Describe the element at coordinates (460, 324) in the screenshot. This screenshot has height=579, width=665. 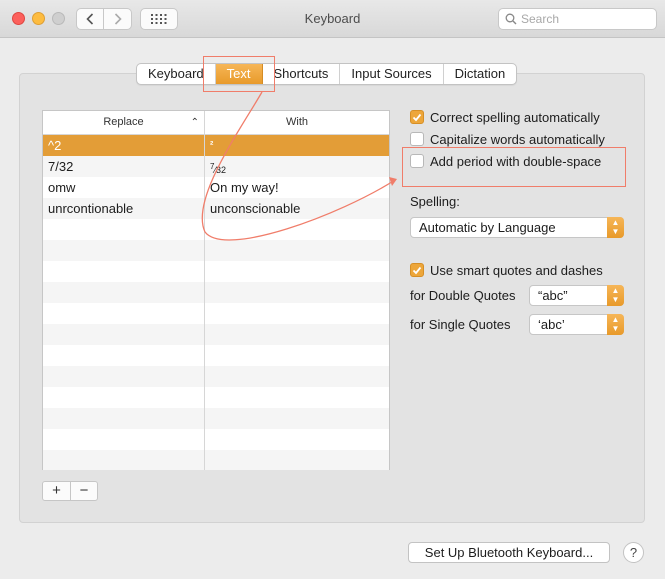
I see `single-quotes-label: for Single Quotes` at that location.